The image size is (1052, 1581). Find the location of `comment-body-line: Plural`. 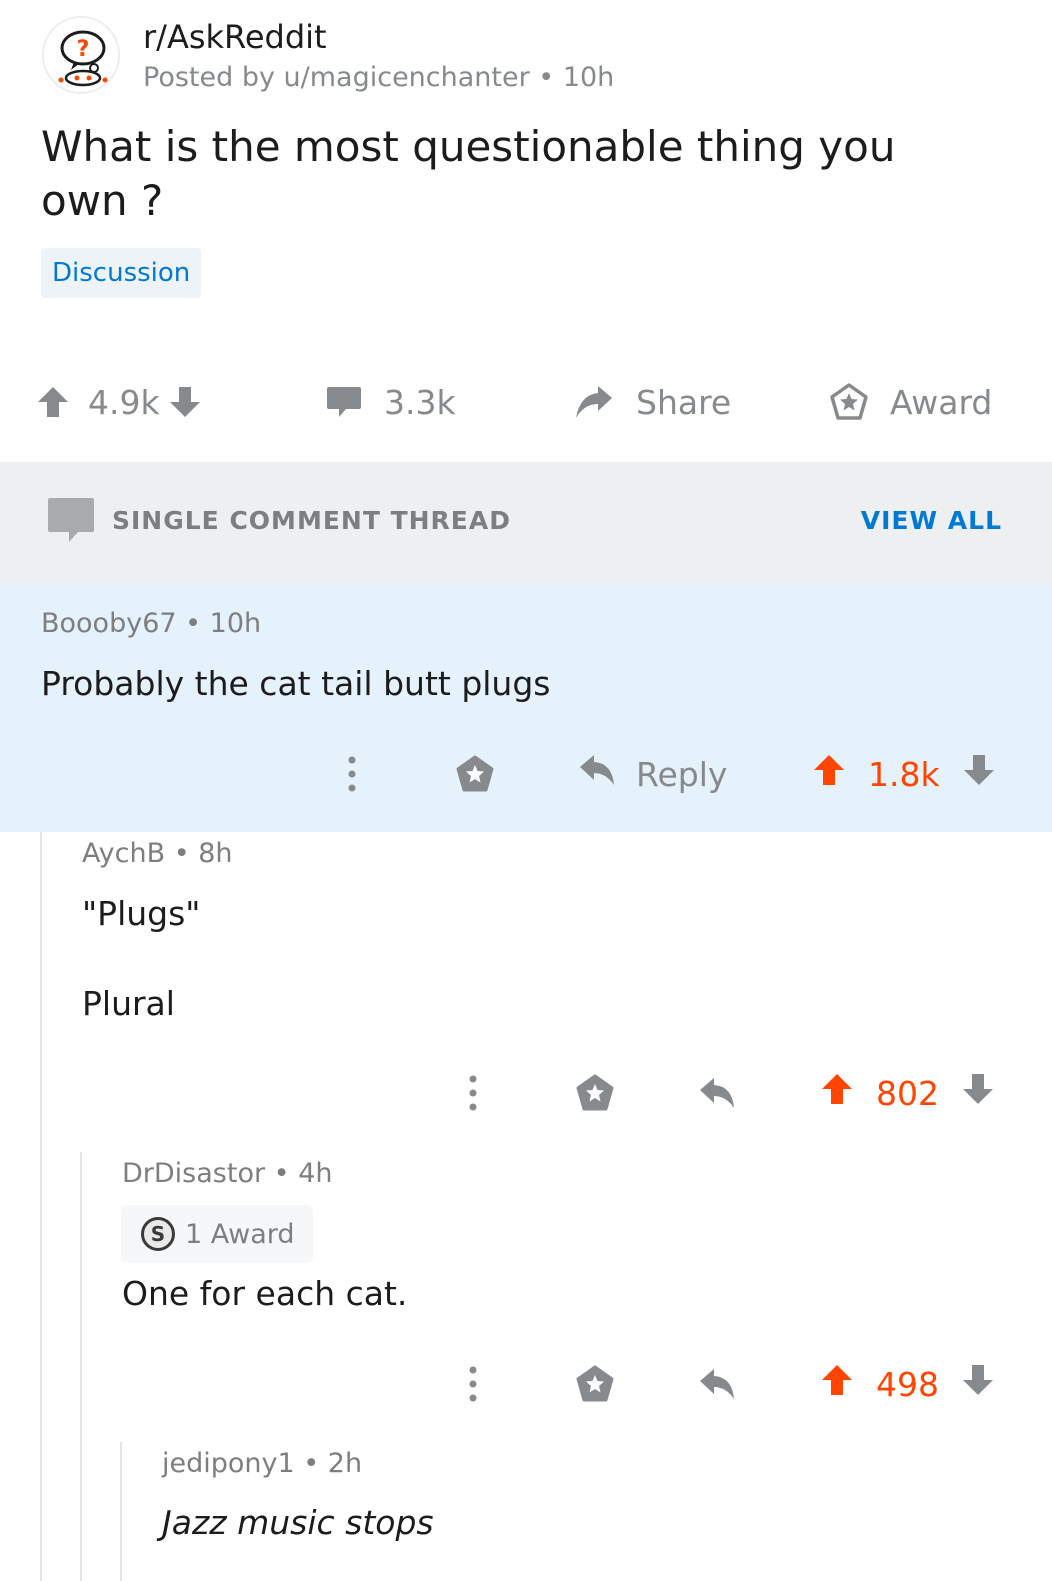

comment-body-line: Plural is located at coordinates (128, 1003).